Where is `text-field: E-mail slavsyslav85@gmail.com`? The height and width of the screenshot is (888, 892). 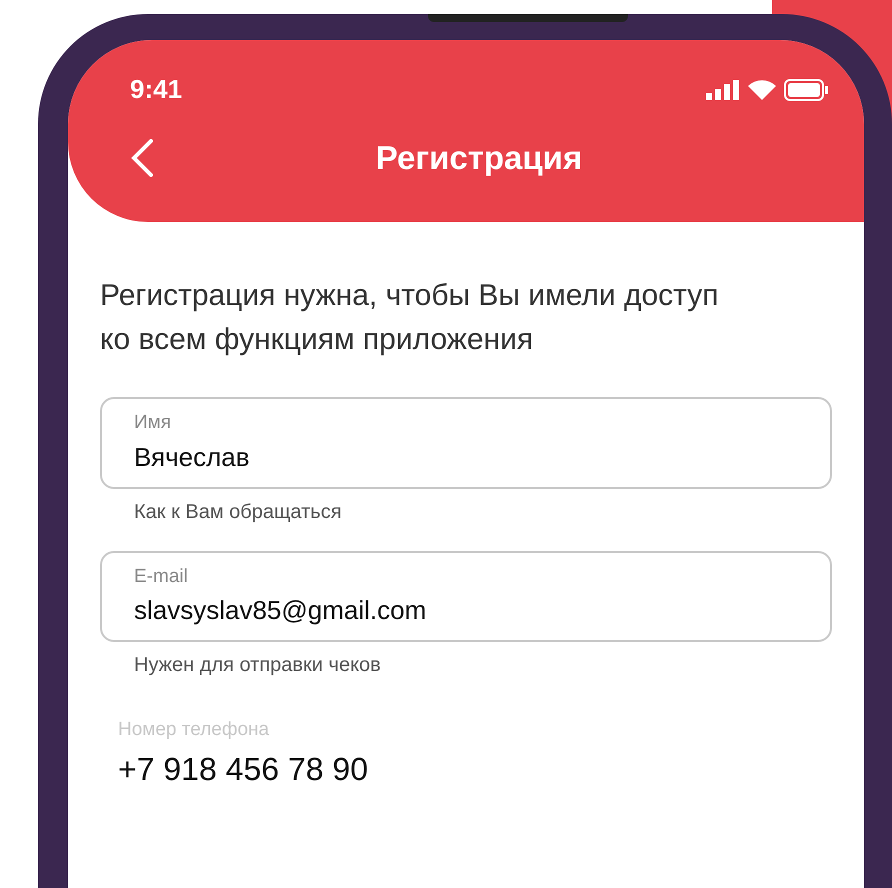
text-field: E-mail slavsyslav85@gmail.com is located at coordinates (466, 596).